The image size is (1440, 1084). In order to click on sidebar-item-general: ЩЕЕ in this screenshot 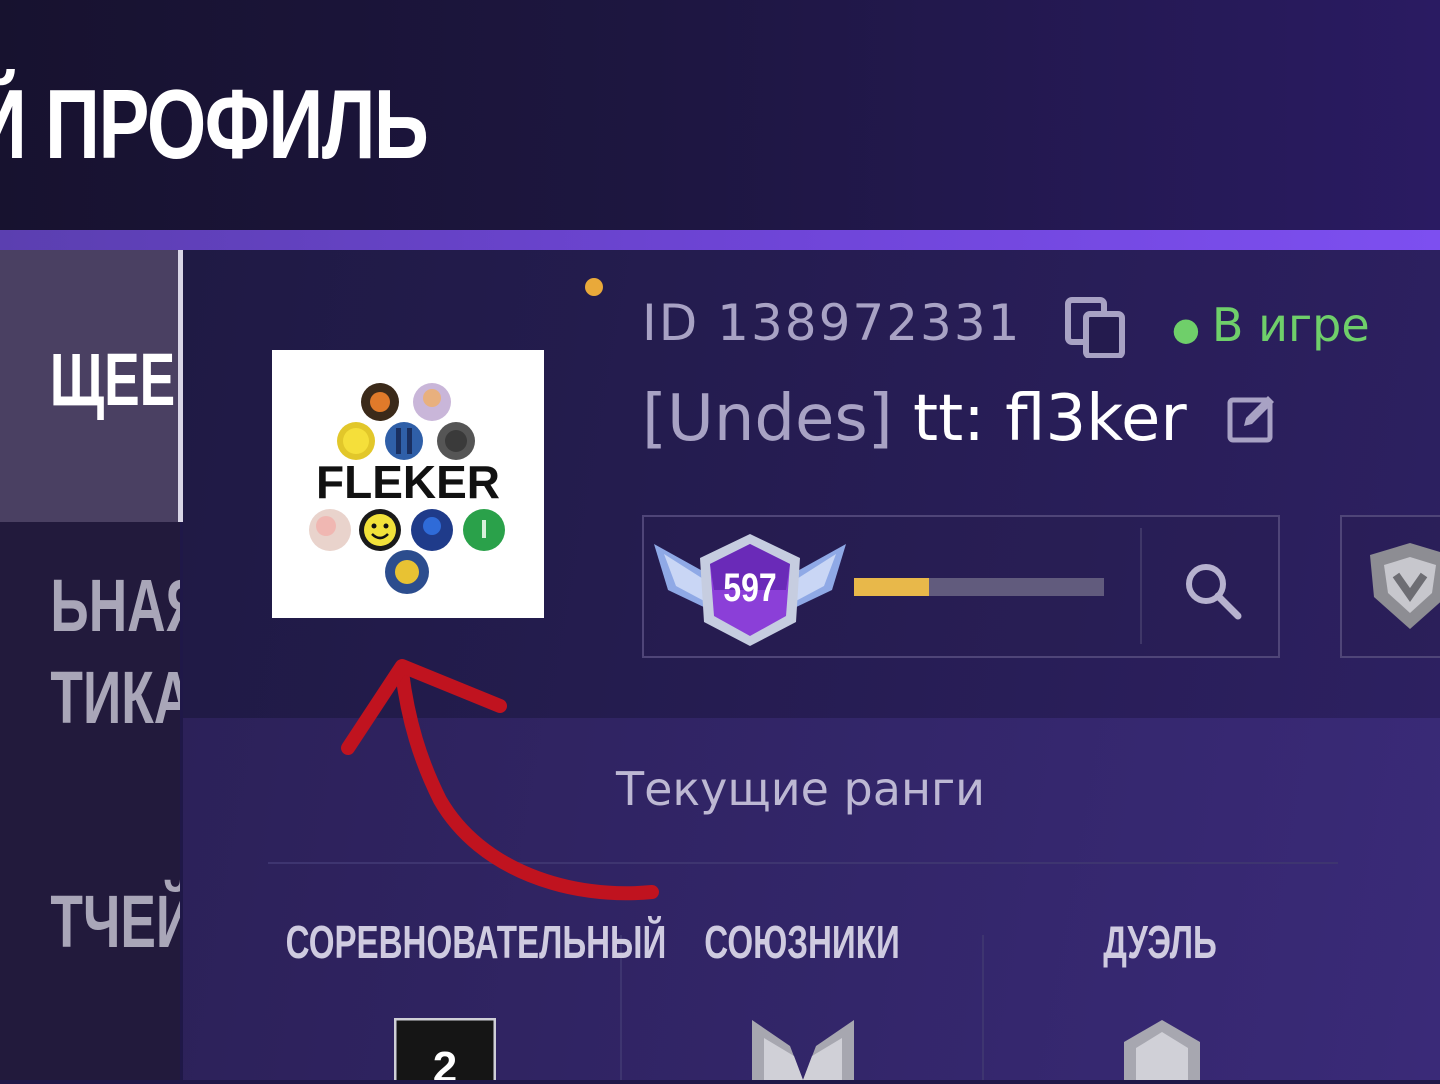, I will do `click(91, 386)`.